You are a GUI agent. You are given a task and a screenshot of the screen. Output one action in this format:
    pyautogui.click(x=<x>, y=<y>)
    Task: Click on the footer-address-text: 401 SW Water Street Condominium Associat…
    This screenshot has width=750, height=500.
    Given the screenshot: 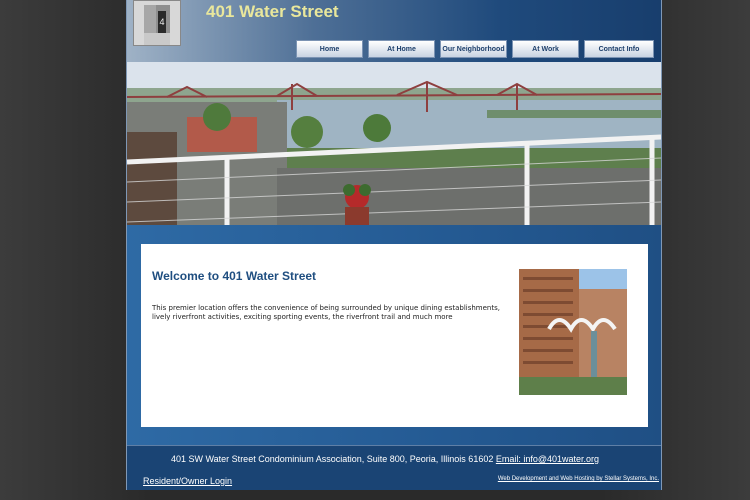 What is the action you would take?
    pyautogui.click(x=332, y=459)
    